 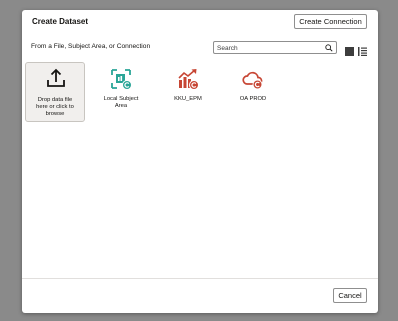 I want to click on list-view-button, so click(x=362, y=49).